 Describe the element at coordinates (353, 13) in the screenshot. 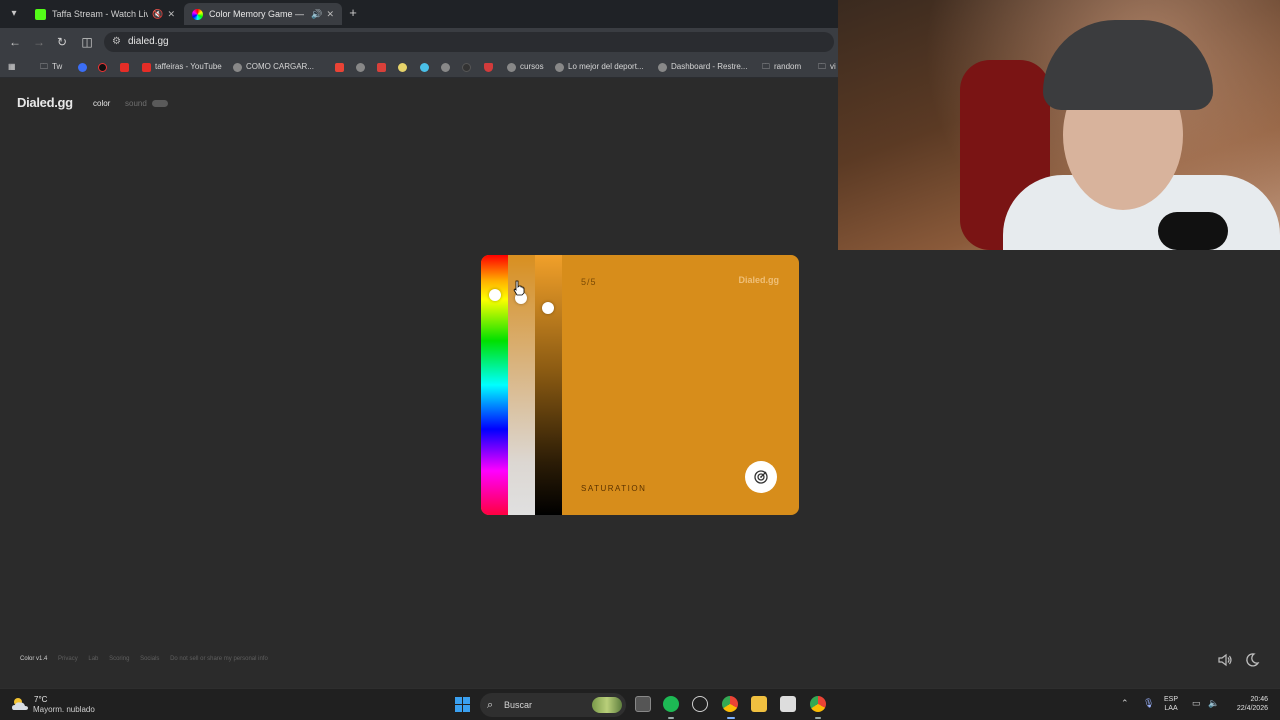

I see `new-tab-plus-icon: +` at that location.